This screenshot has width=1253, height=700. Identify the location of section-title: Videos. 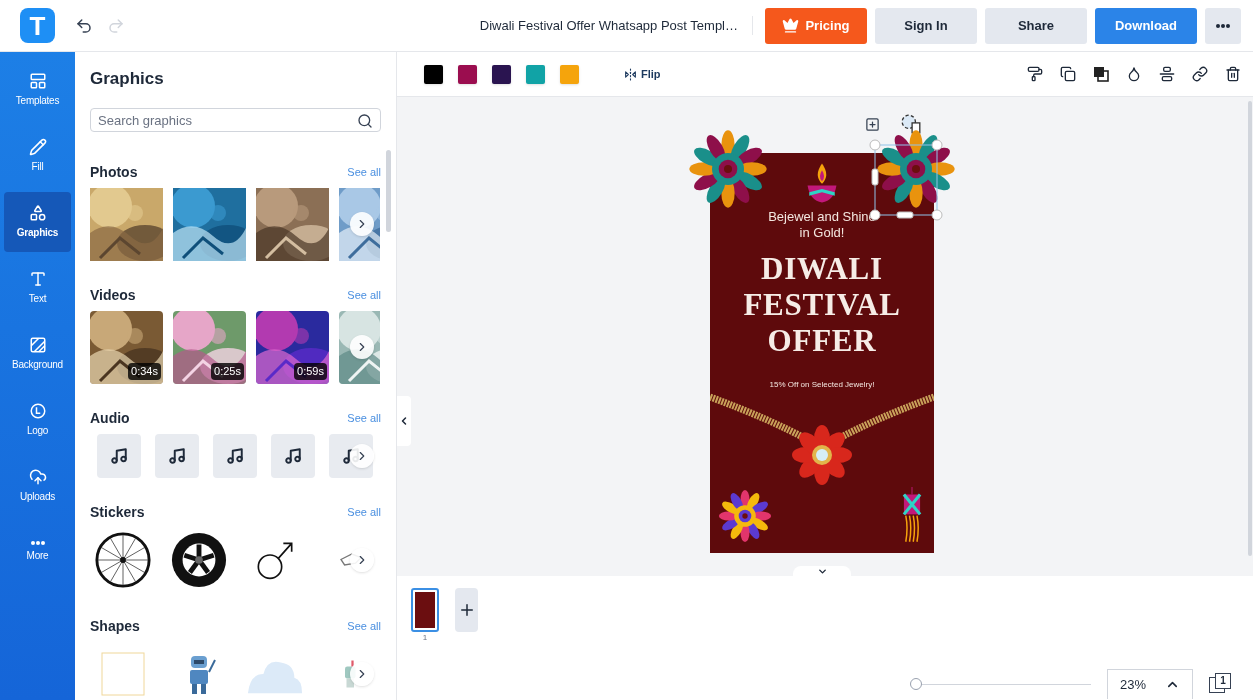
(113, 295).